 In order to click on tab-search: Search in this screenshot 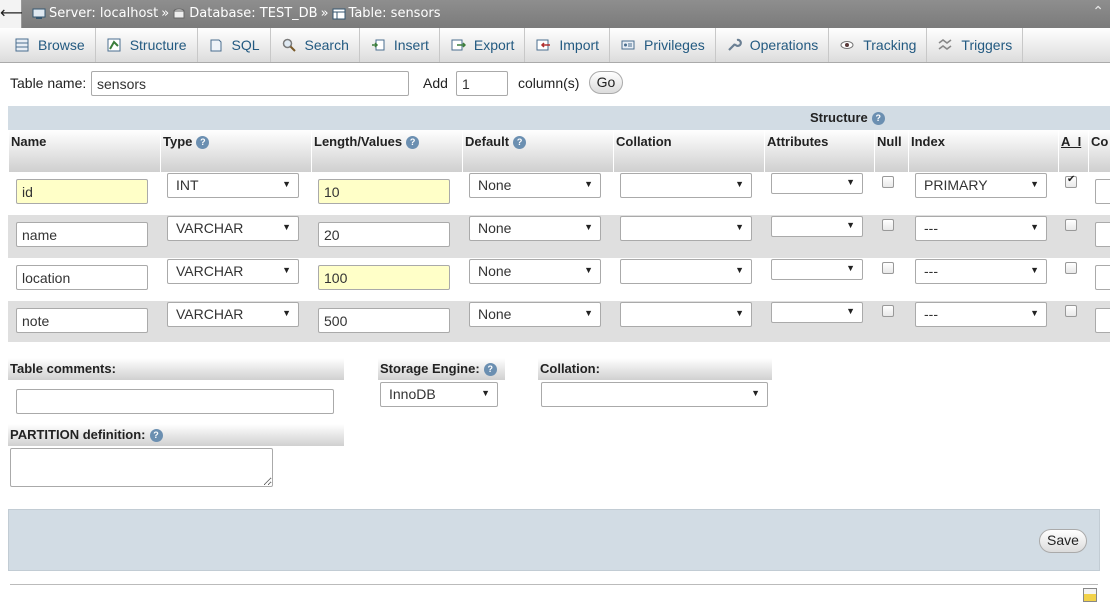, I will do `click(315, 45)`.